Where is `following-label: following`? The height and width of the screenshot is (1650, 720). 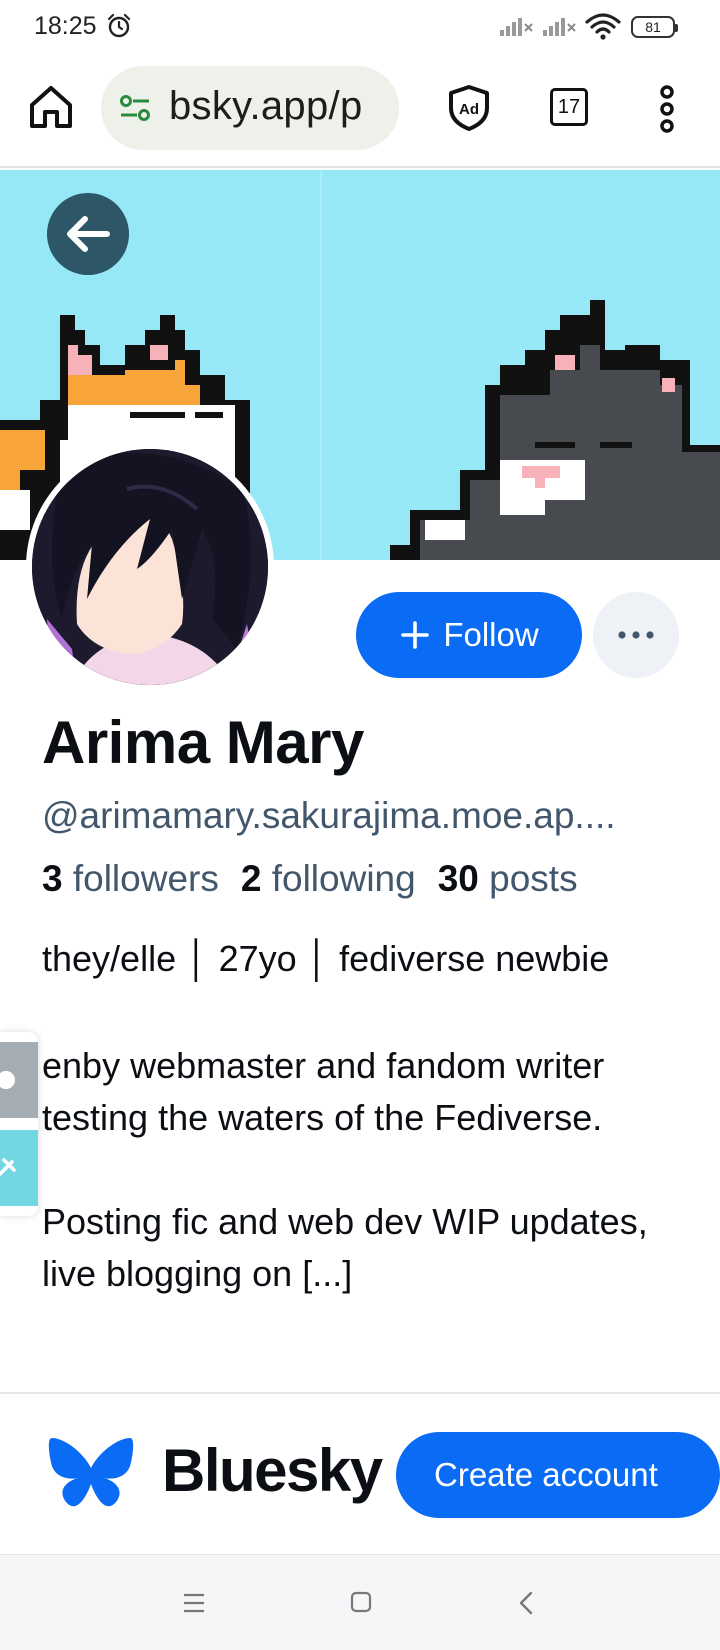 following-label: following is located at coordinates (343, 878).